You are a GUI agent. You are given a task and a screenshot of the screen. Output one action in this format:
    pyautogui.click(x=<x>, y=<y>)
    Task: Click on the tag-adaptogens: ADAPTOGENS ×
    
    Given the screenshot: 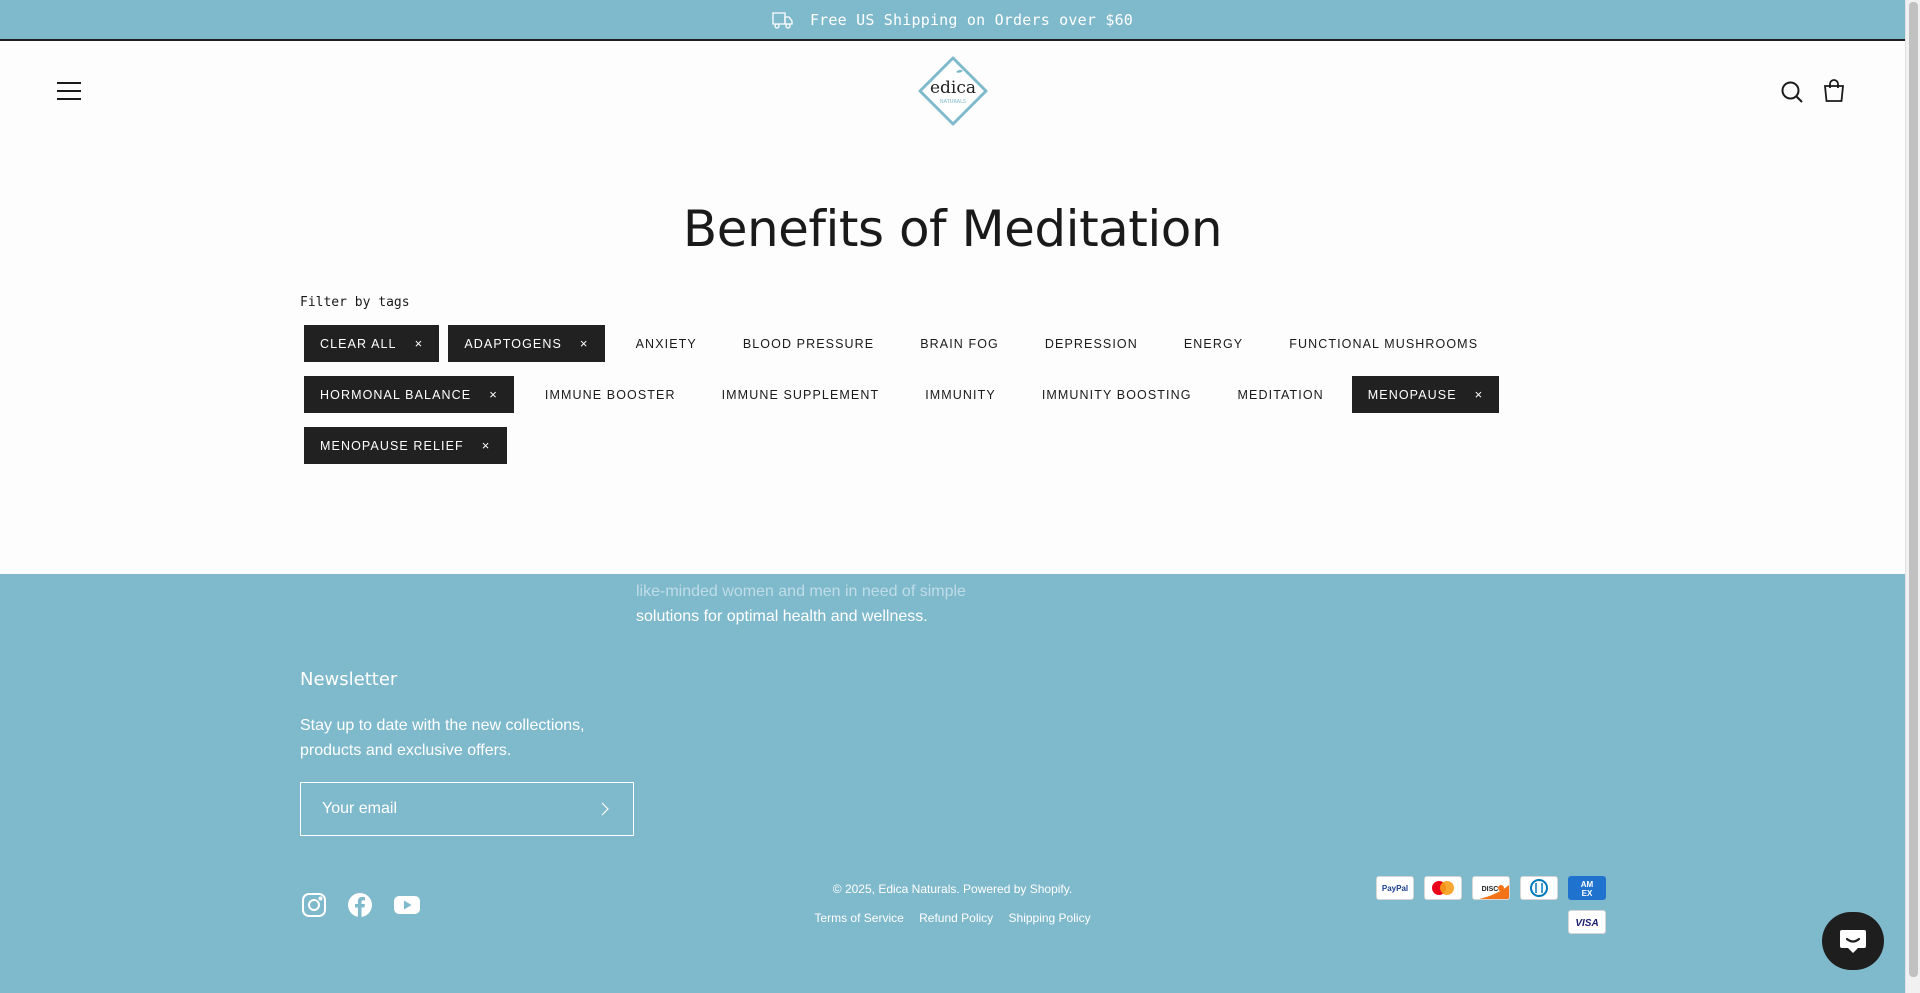 What is the action you would take?
    pyautogui.click(x=526, y=343)
    